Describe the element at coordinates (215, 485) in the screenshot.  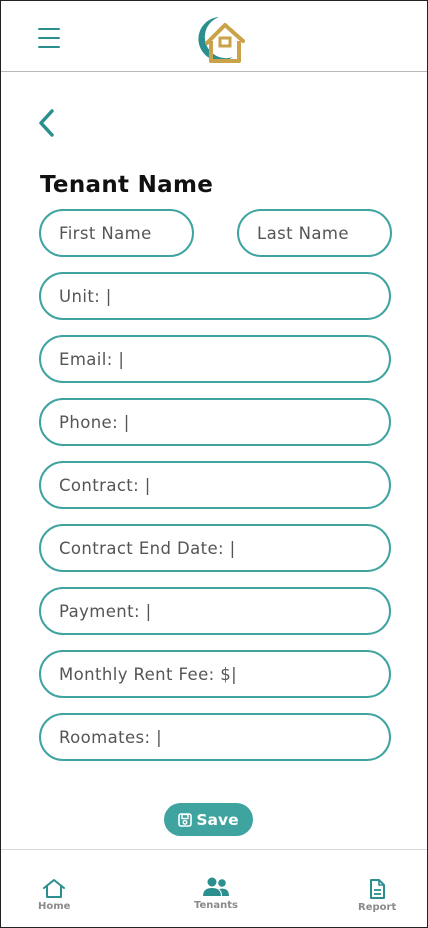
I see `contract-field: Contract: |` at that location.